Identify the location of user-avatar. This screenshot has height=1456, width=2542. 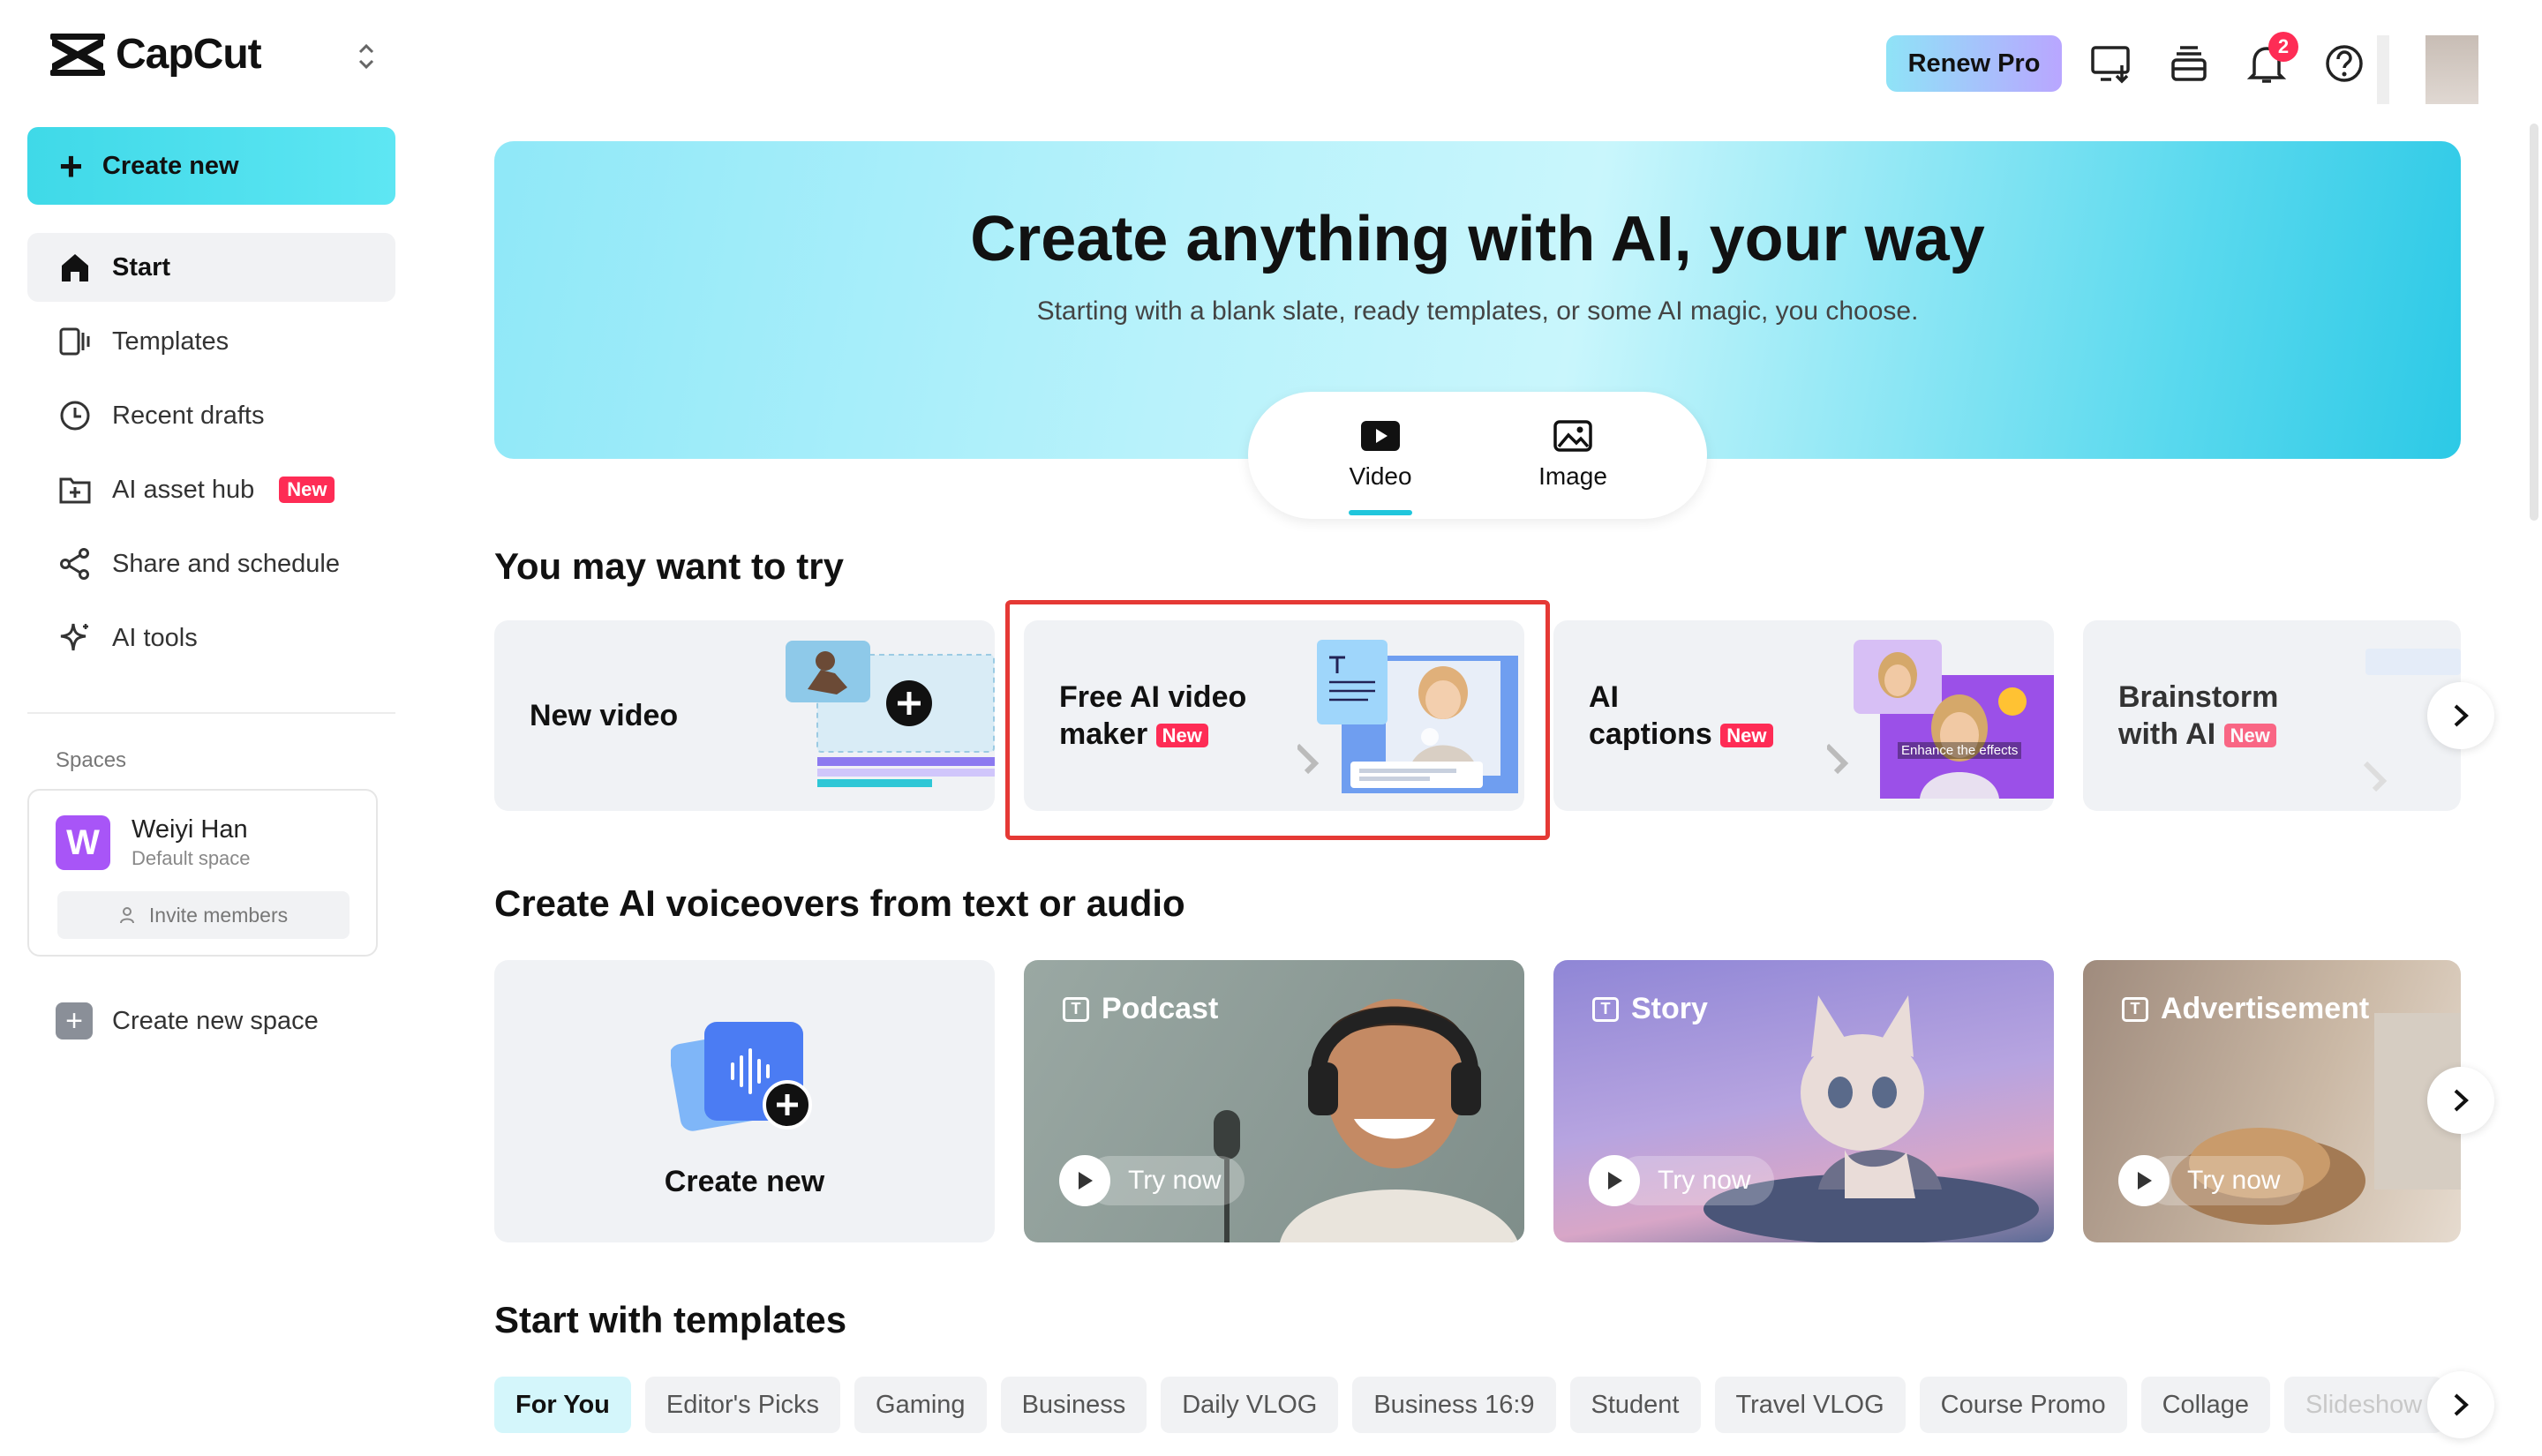
(2451, 69).